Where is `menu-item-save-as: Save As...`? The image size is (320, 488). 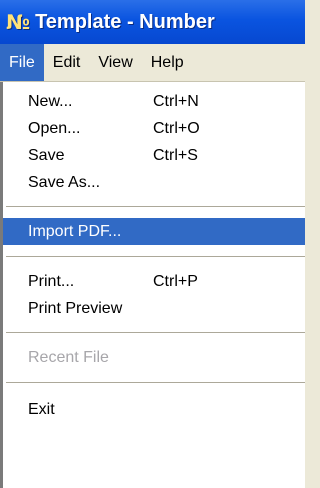
menu-item-save-as: Save As... is located at coordinates (154, 182).